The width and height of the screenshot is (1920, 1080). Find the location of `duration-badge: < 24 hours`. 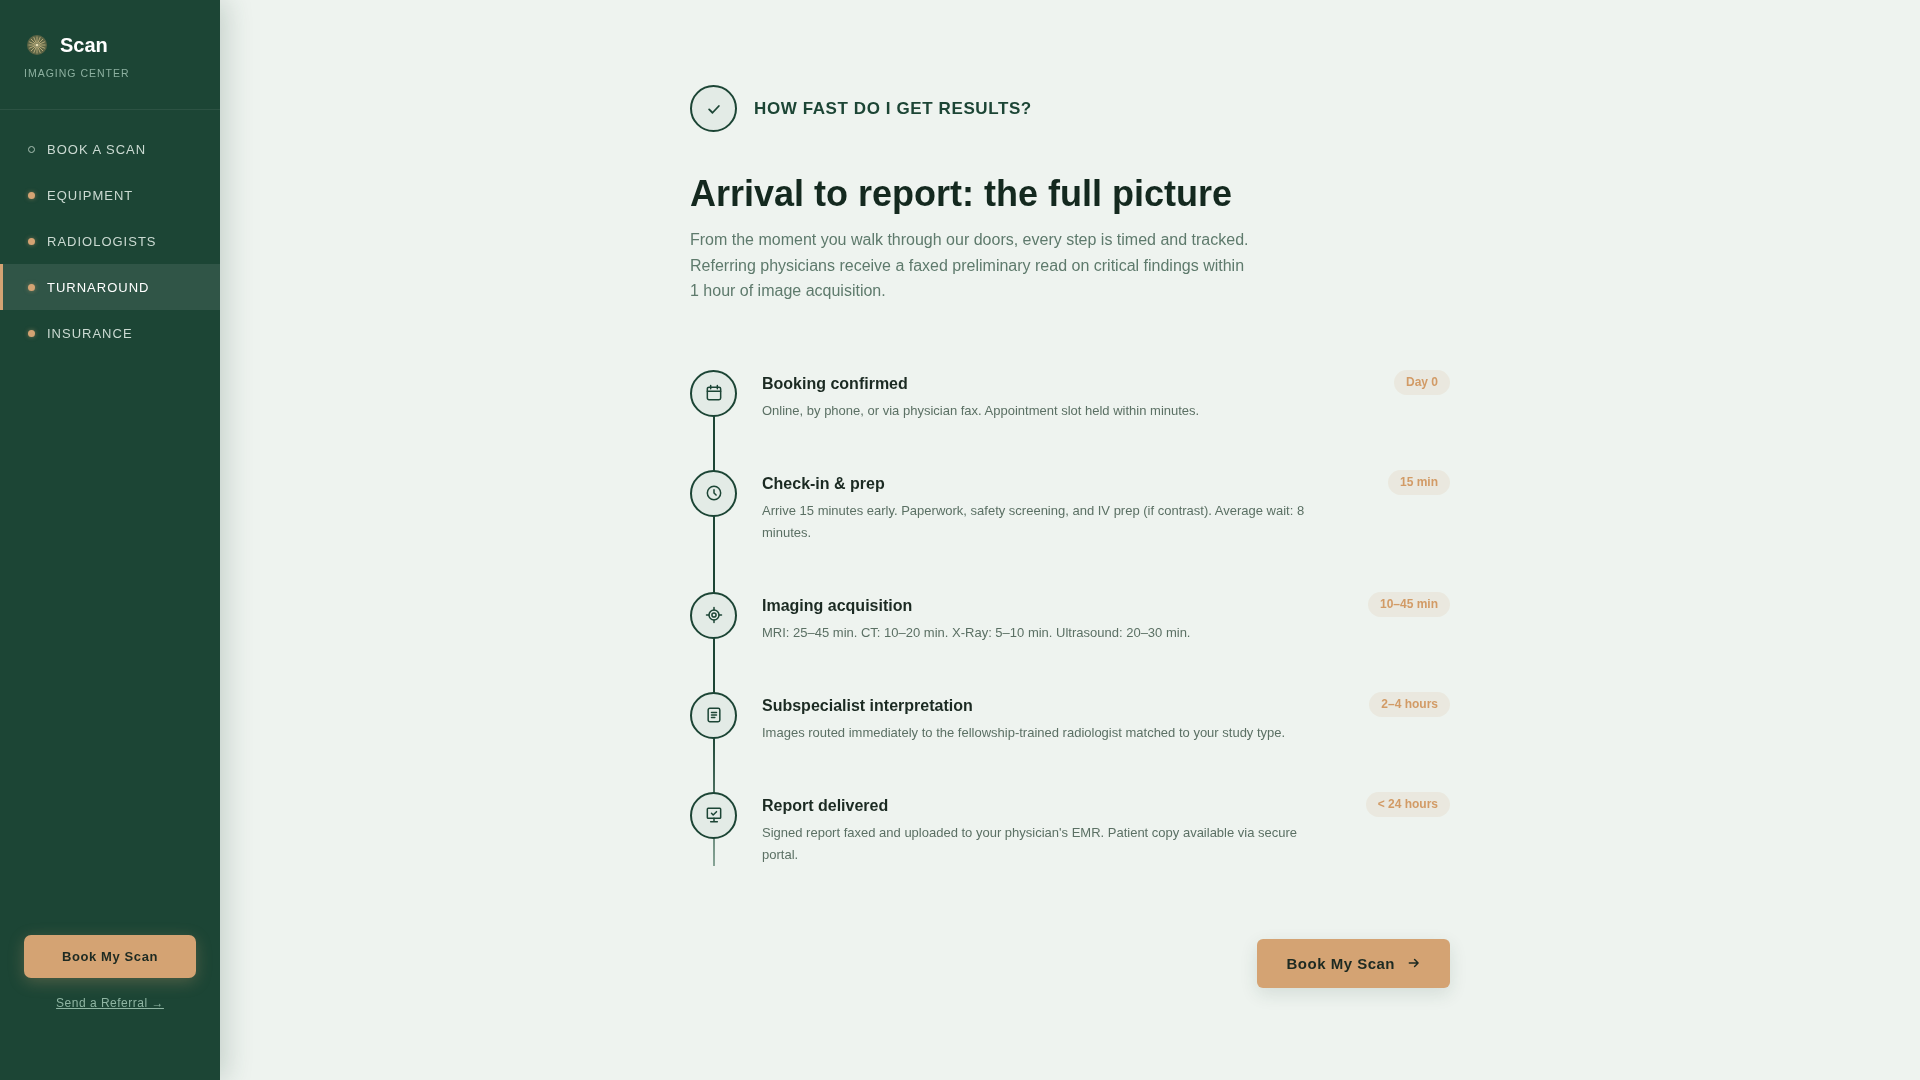

duration-badge: < 24 hours is located at coordinates (1407, 804).